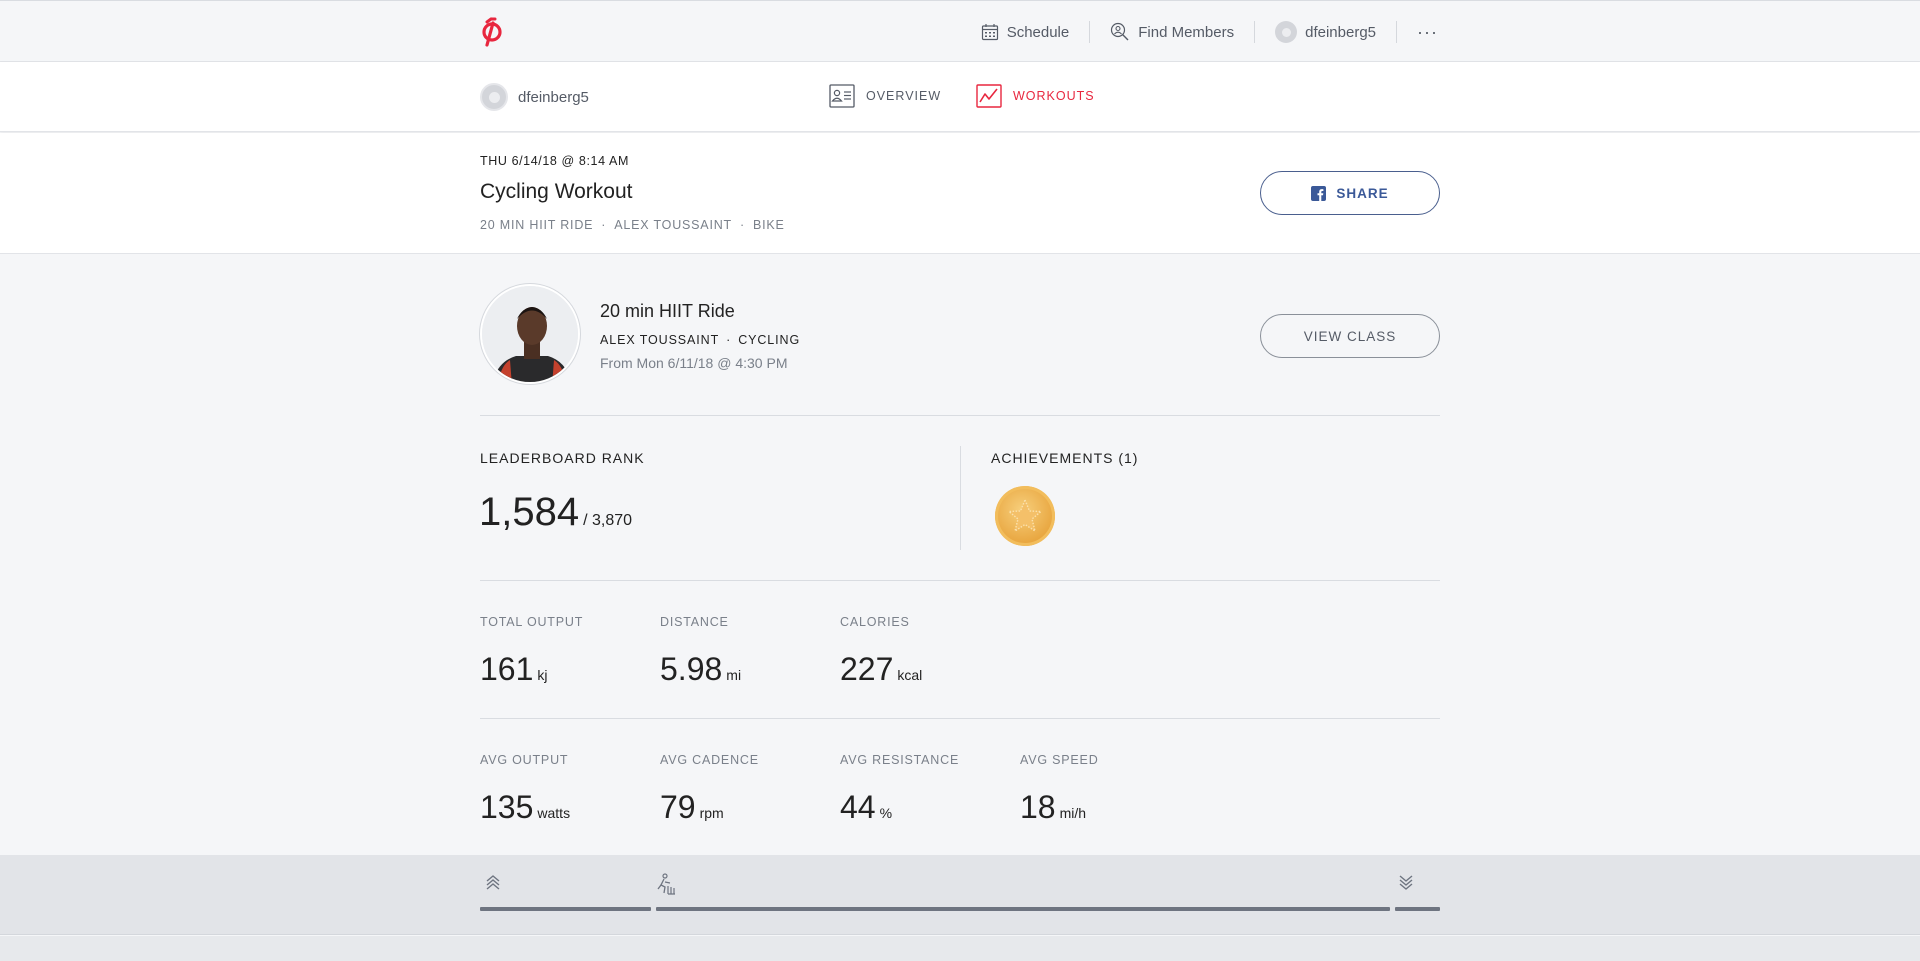 This screenshot has width=1920, height=961. Describe the element at coordinates (537, 225) in the screenshot. I see `workout-class-type: 20 MIN HIIT RIDE` at that location.